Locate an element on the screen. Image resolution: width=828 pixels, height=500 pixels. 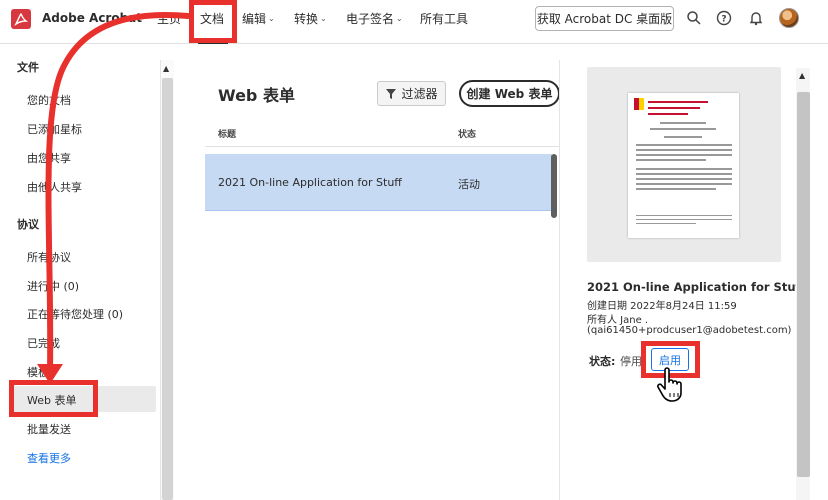
hand-cursor-icon is located at coordinates (669, 384).